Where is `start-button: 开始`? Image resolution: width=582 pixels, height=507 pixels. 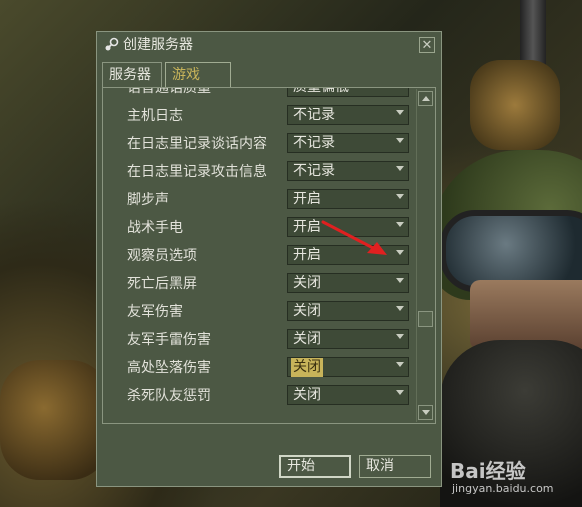
start-button: 开始 is located at coordinates (315, 466).